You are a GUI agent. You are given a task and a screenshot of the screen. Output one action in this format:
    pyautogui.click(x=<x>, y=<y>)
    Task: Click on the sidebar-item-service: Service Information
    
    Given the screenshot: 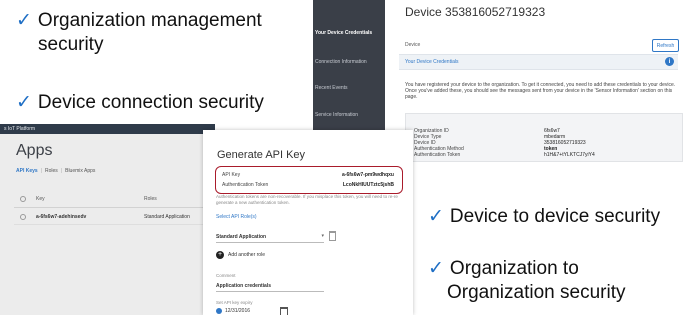 What is the action you would take?
    pyautogui.click(x=336, y=115)
    